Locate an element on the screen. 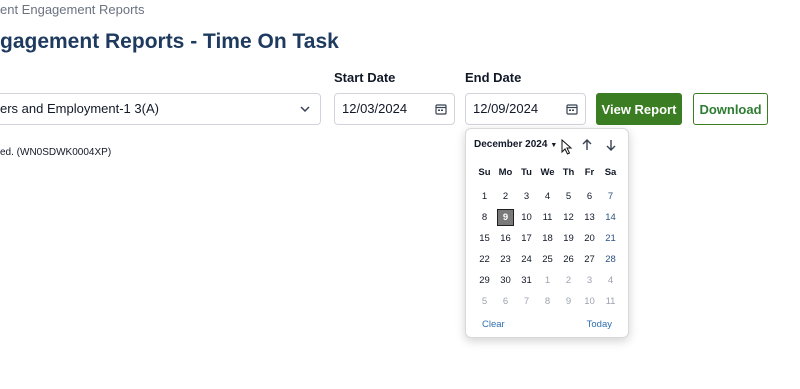  calendar-day: 17 is located at coordinates (526, 238).